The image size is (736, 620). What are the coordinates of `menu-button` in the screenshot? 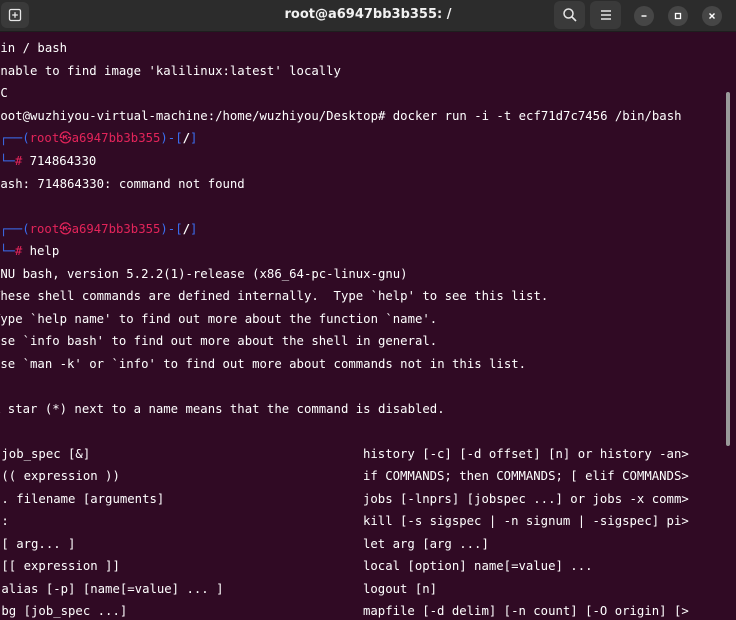 It's located at (605, 15).